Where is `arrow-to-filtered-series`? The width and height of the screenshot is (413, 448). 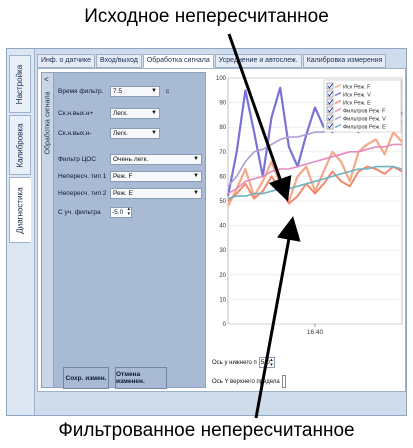 arrow-to-filtered-series is located at coordinates (277, 317).